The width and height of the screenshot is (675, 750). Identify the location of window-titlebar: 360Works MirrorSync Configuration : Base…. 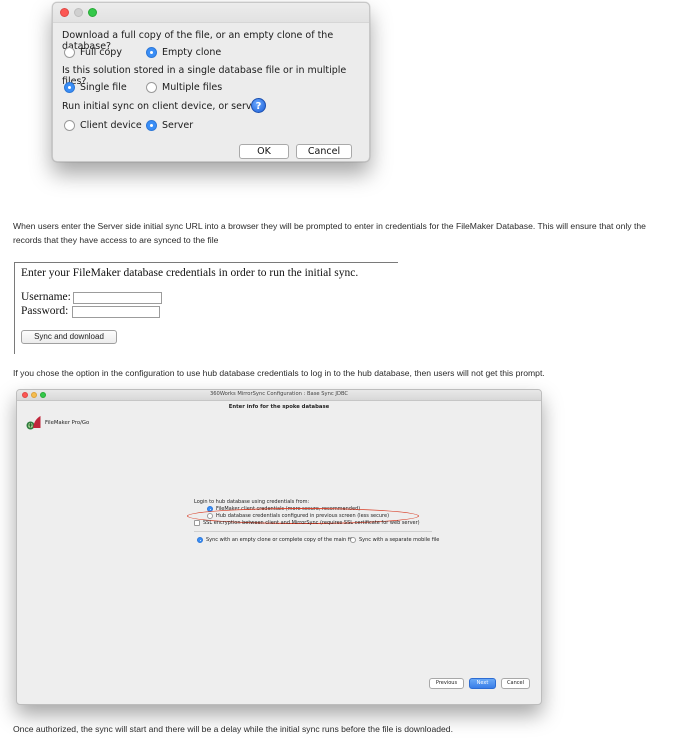
(279, 395).